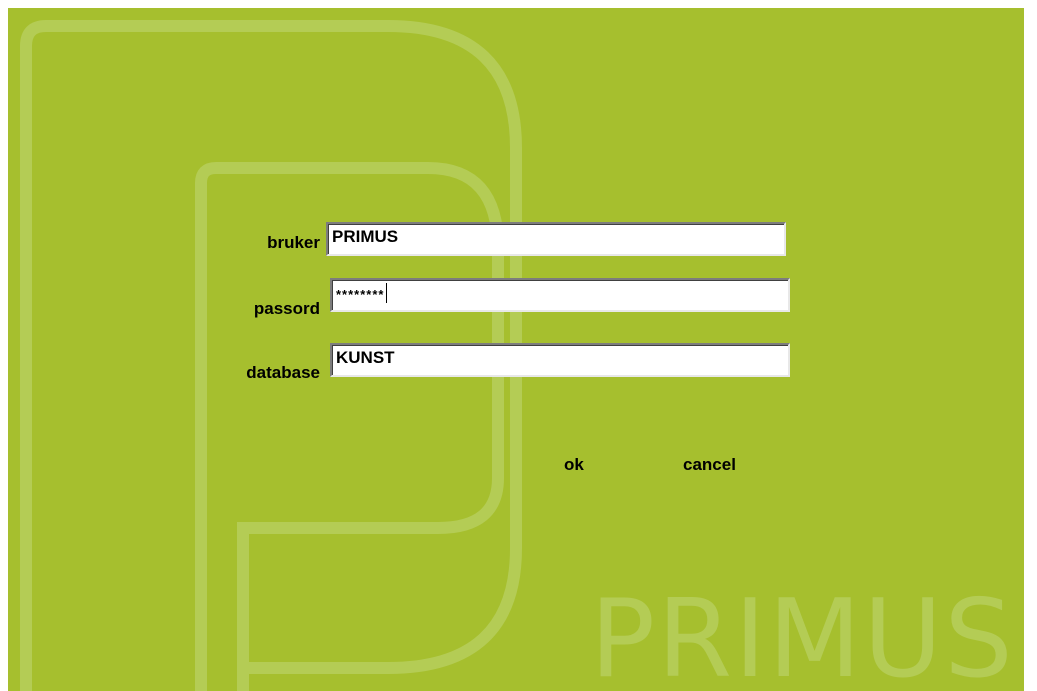 The image size is (1037, 691). I want to click on primus-watermark: PRIMUS, so click(802, 634).